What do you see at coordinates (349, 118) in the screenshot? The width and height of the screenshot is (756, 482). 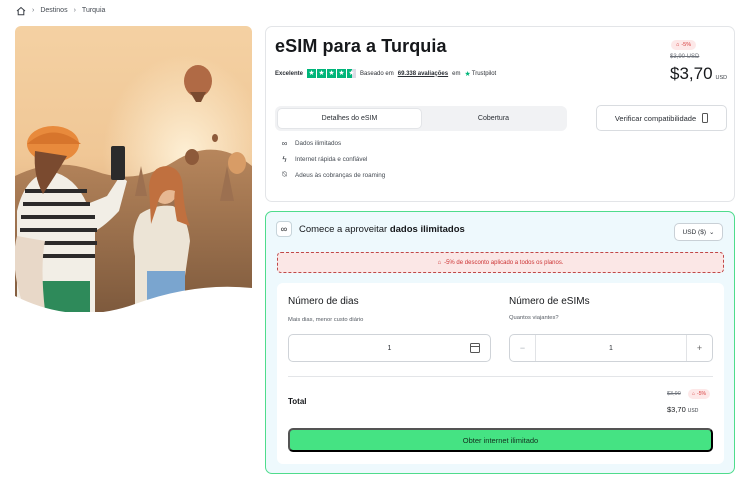 I see `tab-esim-details: Detalhes do eSIM` at bounding box center [349, 118].